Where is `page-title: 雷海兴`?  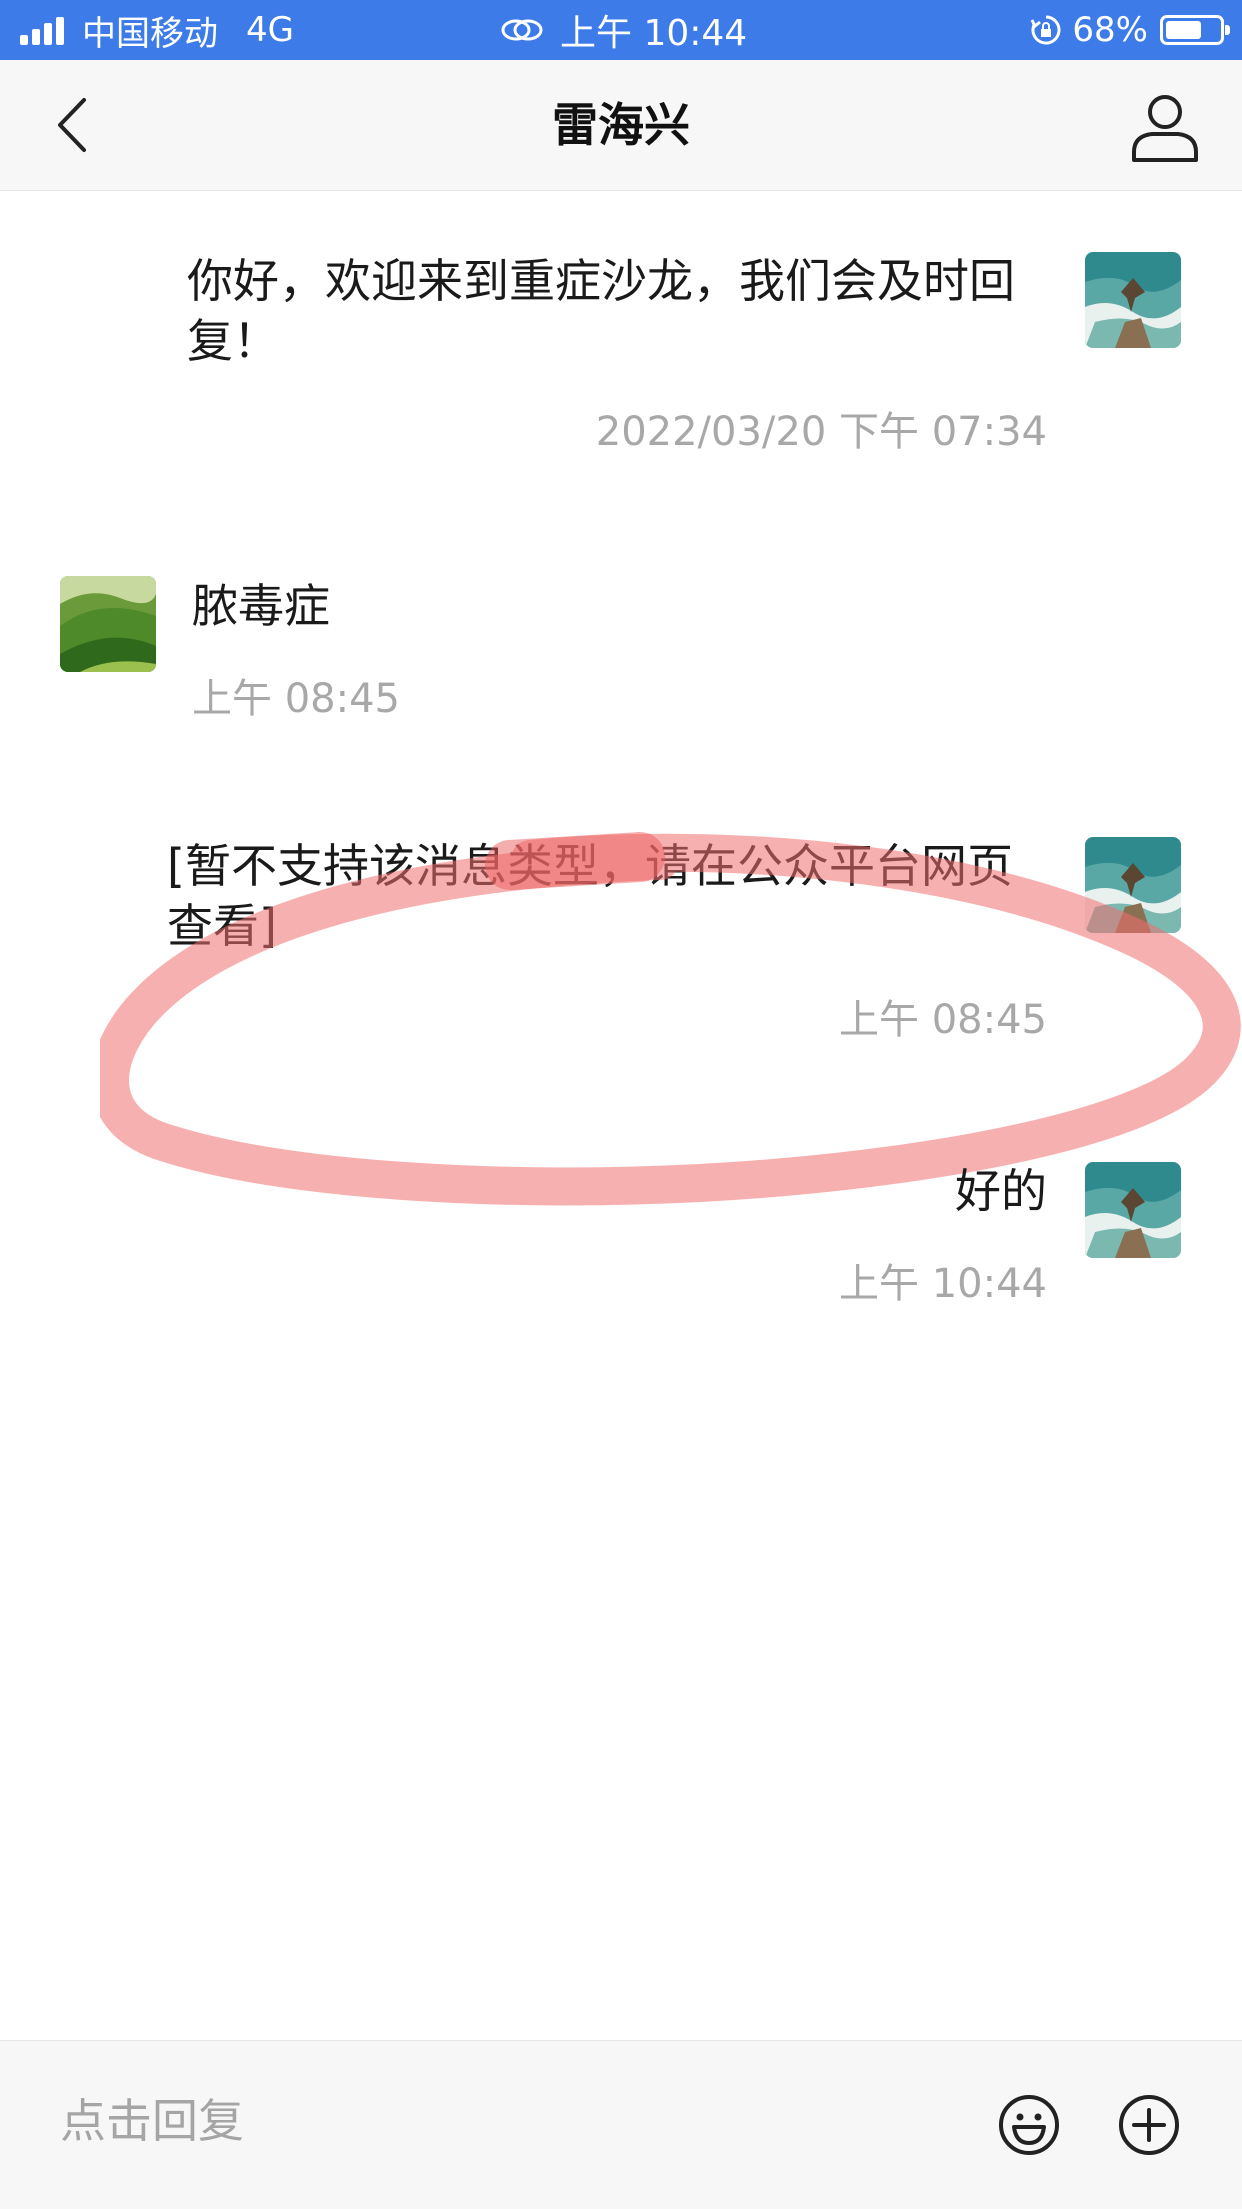 page-title: 雷海兴 is located at coordinates (621, 125).